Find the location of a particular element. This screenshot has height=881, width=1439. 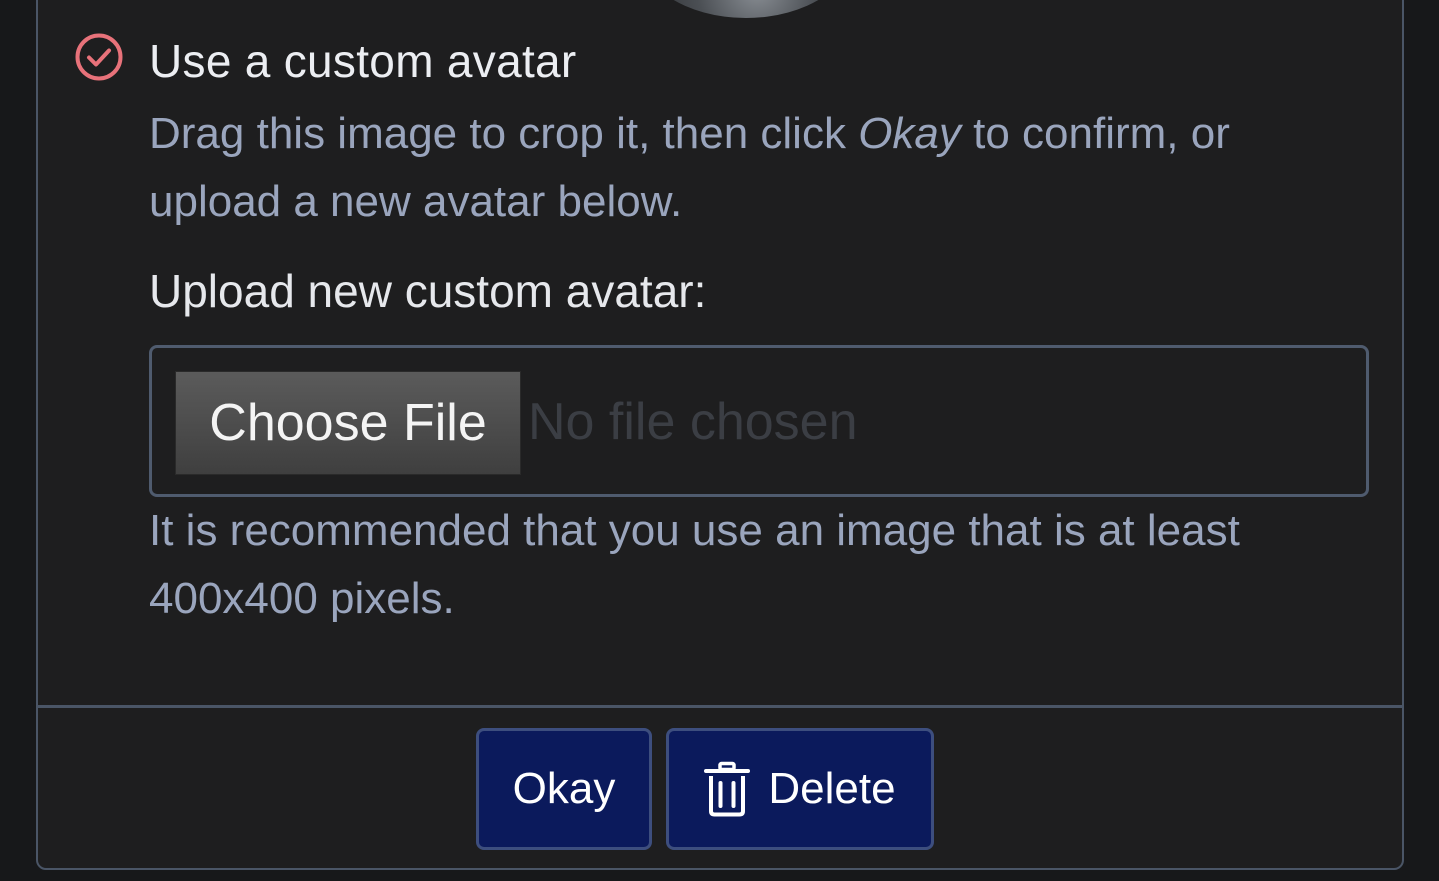

trash-icon is located at coordinates (727, 789).